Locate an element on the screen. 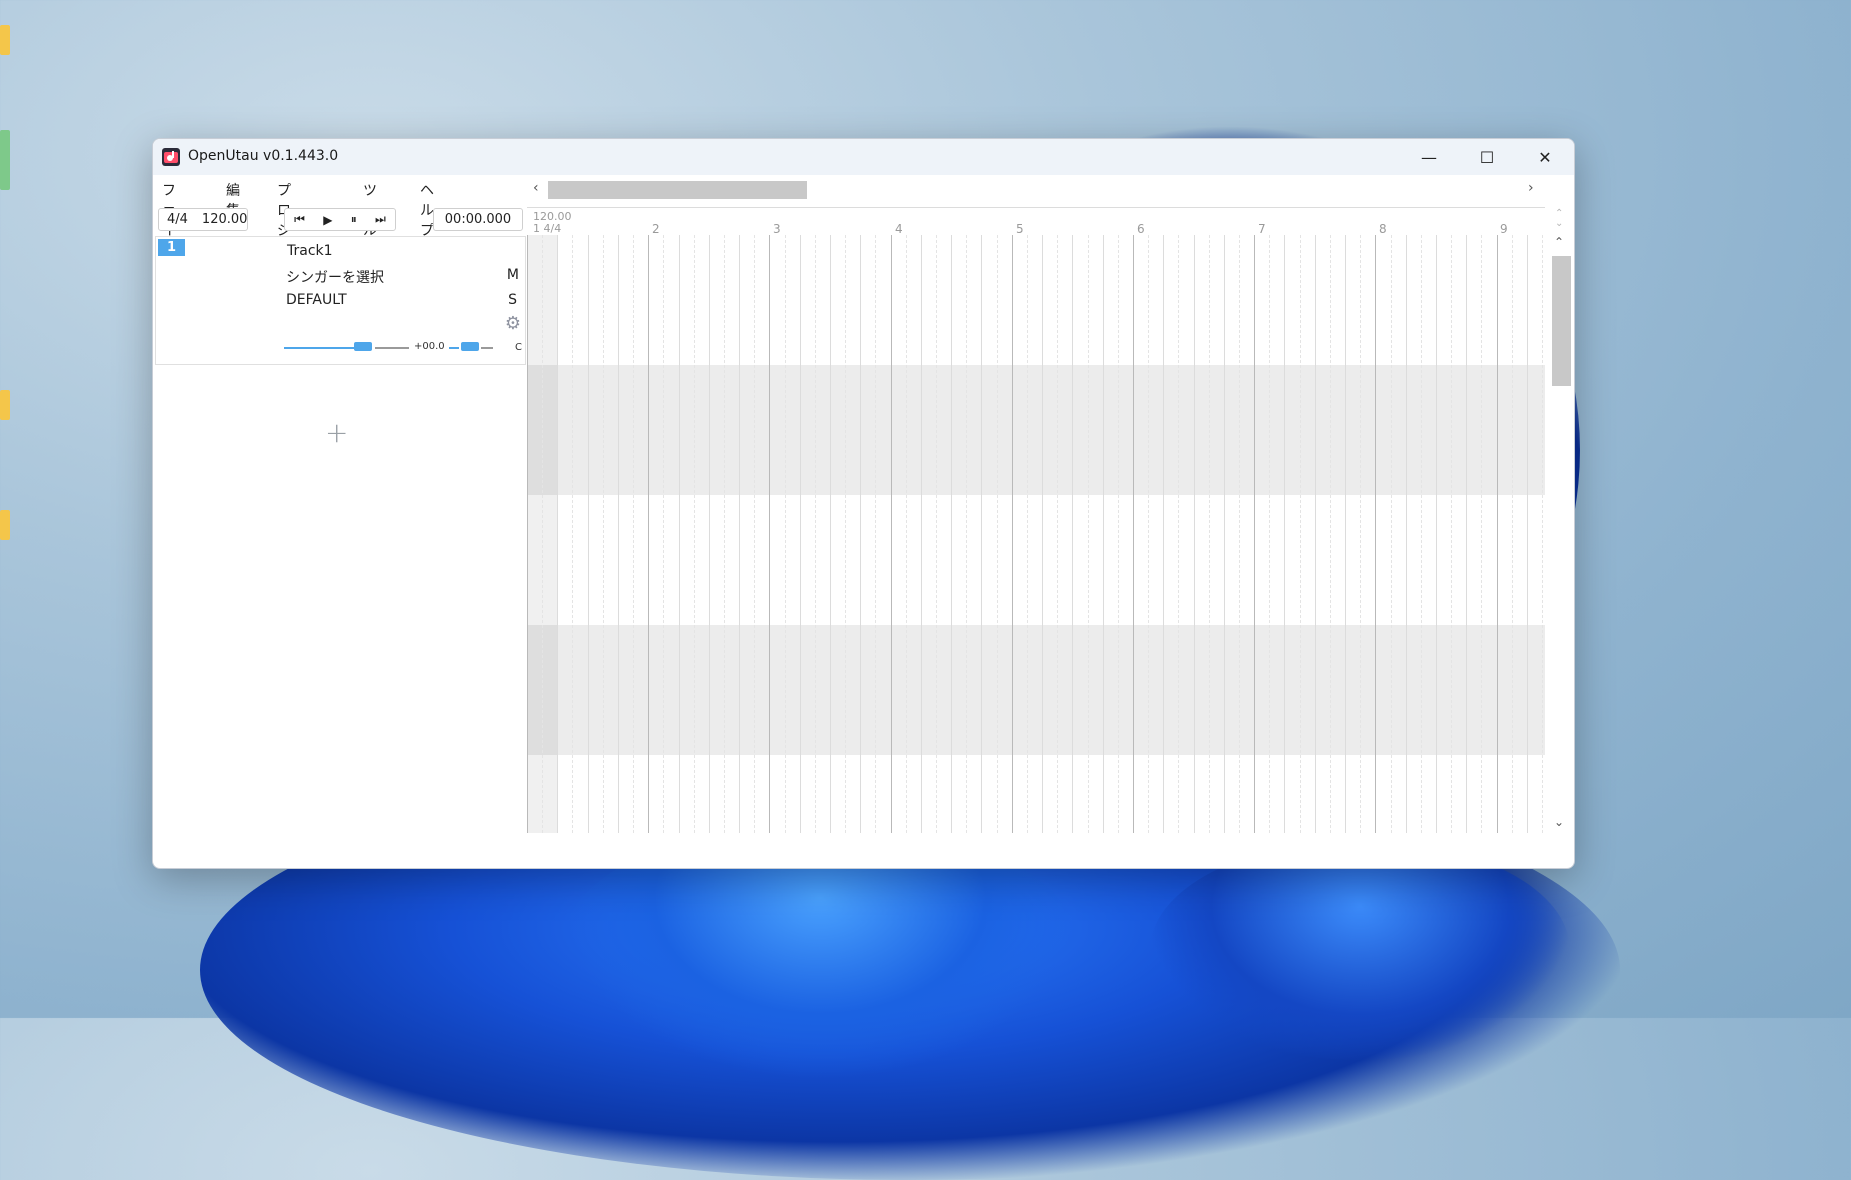 This screenshot has width=1851, height=1180. play-icon: ▶ is located at coordinates (327, 220).